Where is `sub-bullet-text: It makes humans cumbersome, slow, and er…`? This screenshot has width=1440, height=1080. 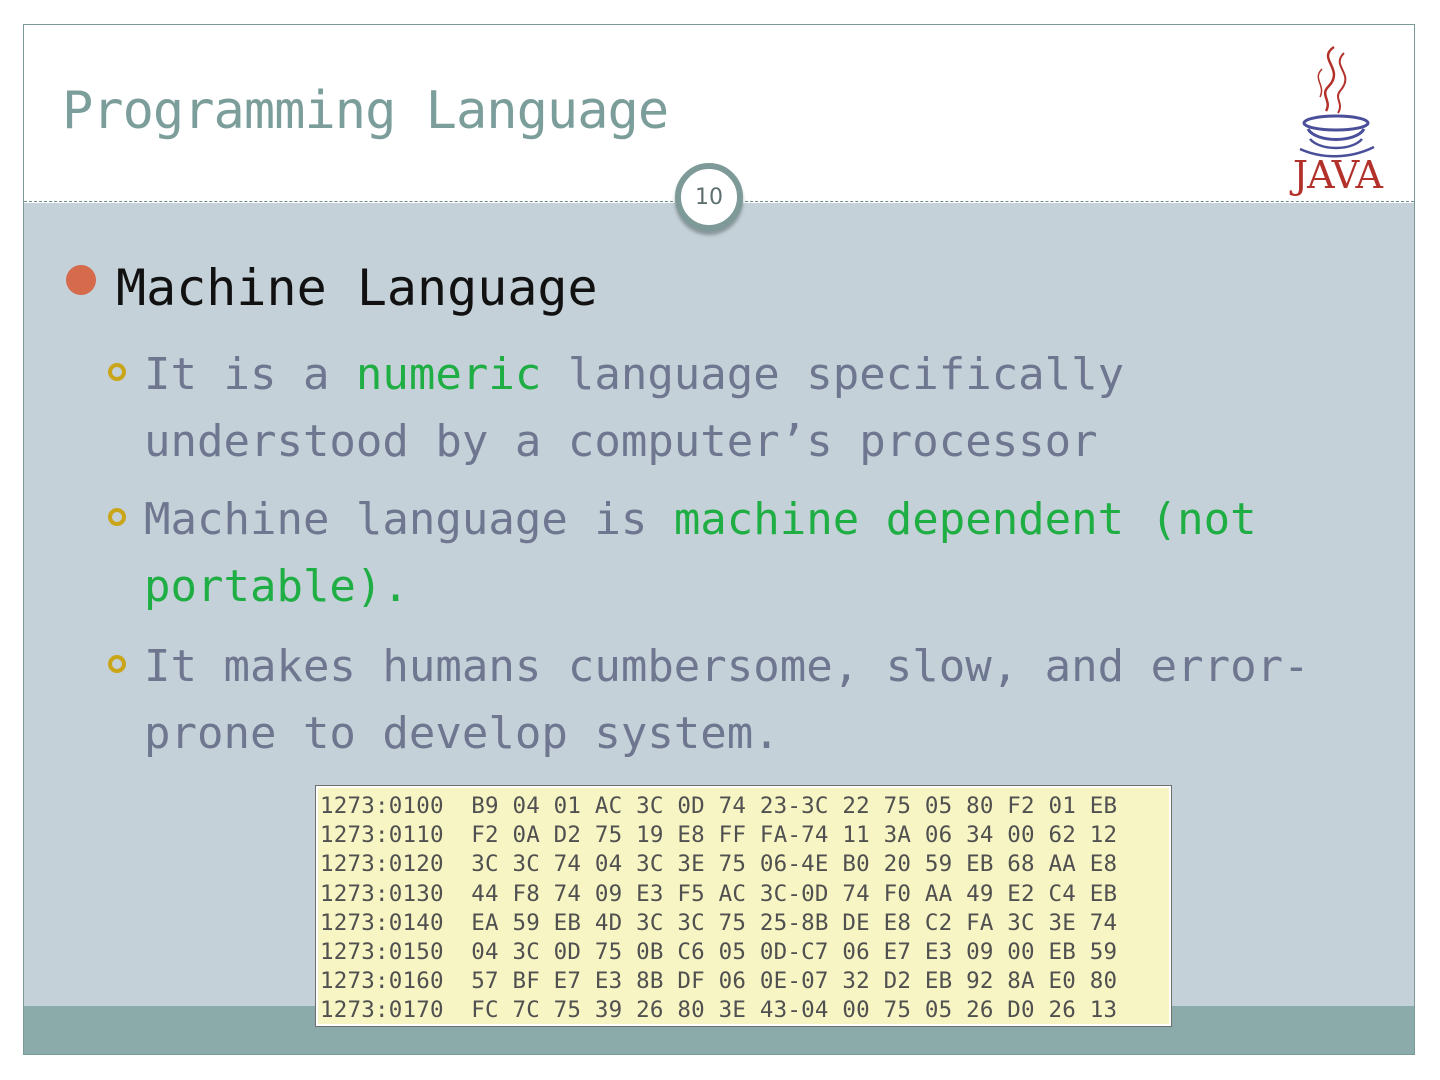
sub-bullet-text: It makes humans cumbersome, slow, and er… is located at coordinates (727, 700).